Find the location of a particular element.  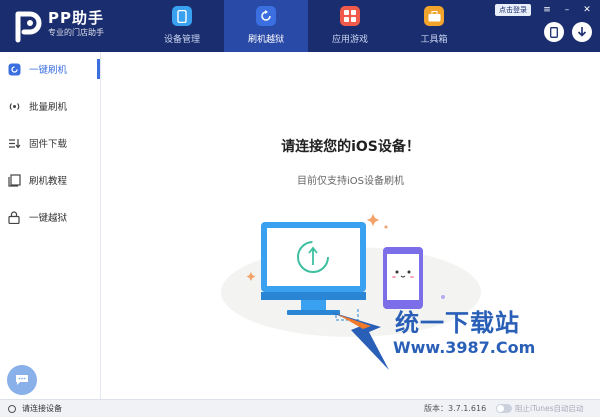

main-nav: 设备管理 刷机越狱 应用游戏 工具箱 is located at coordinates (308, 26).